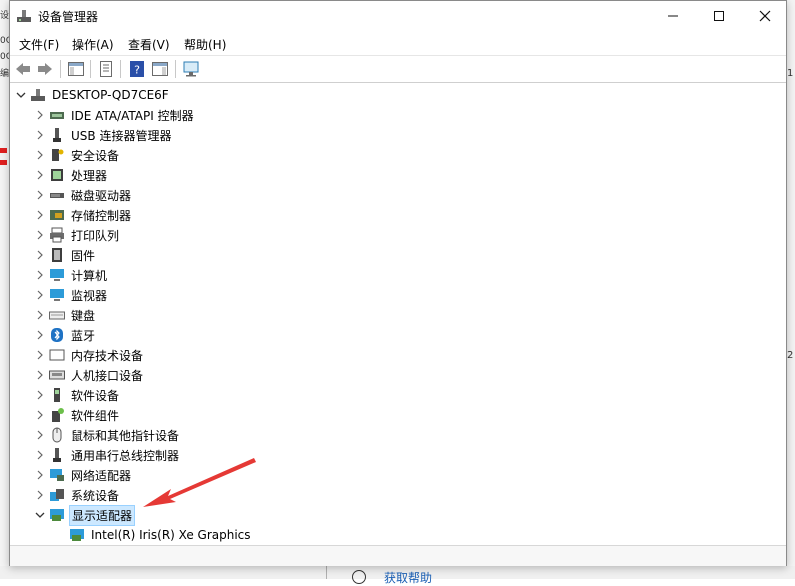 The width and height of the screenshot is (795, 586). Describe the element at coordinates (92, 95) in the screenshot. I see `tree-root-computer: DESKTOP-QD7CE6F` at that location.